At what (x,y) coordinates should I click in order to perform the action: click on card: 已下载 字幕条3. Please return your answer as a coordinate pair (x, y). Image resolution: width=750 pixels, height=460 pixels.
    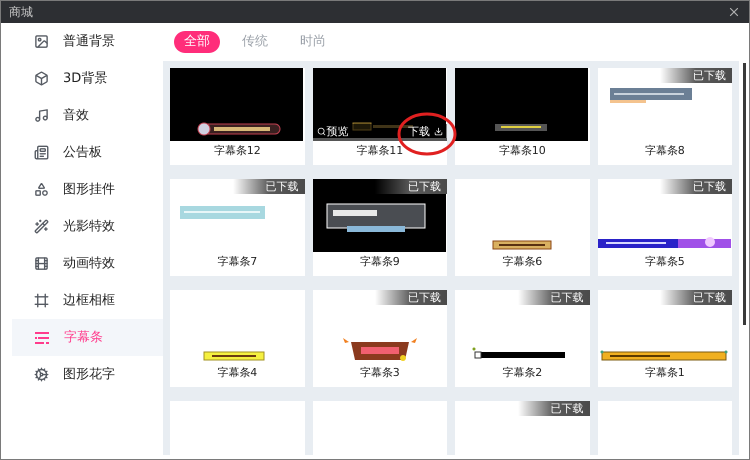
    Looking at the image, I should click on (379, 338).